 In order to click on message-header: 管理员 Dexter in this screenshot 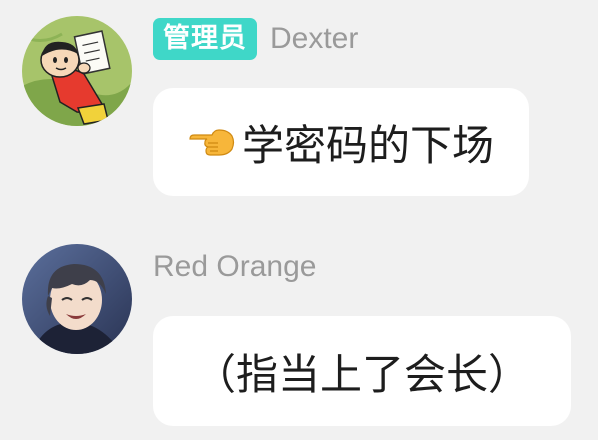, I will do `click(255, 39)`.